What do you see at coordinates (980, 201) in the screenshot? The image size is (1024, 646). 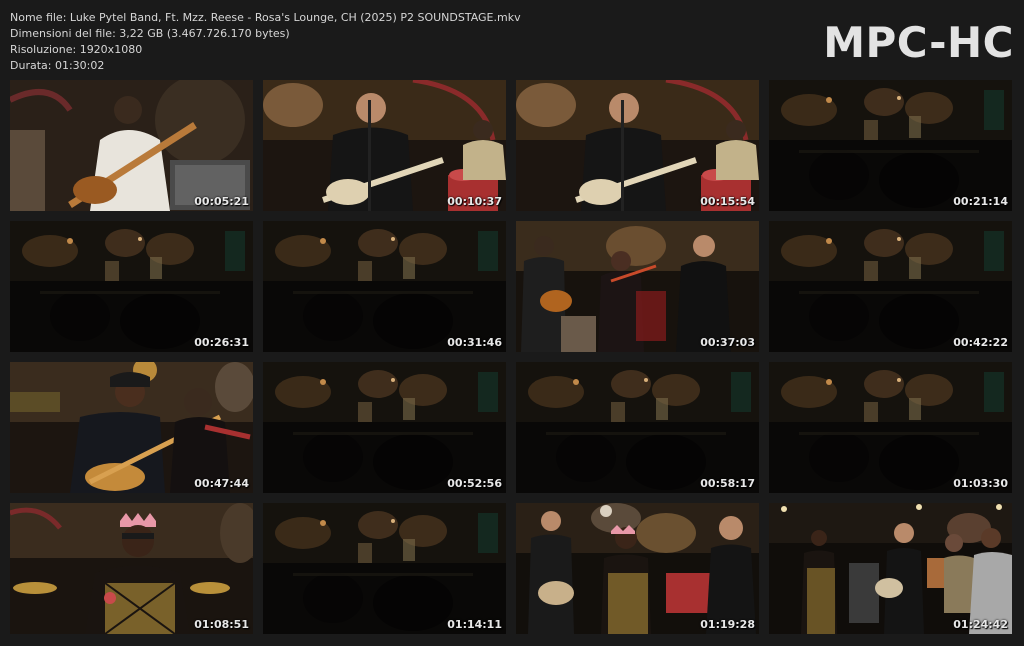 I see `thumbnail-timestamp: 00:21:14` at bounding box center [980, 201].